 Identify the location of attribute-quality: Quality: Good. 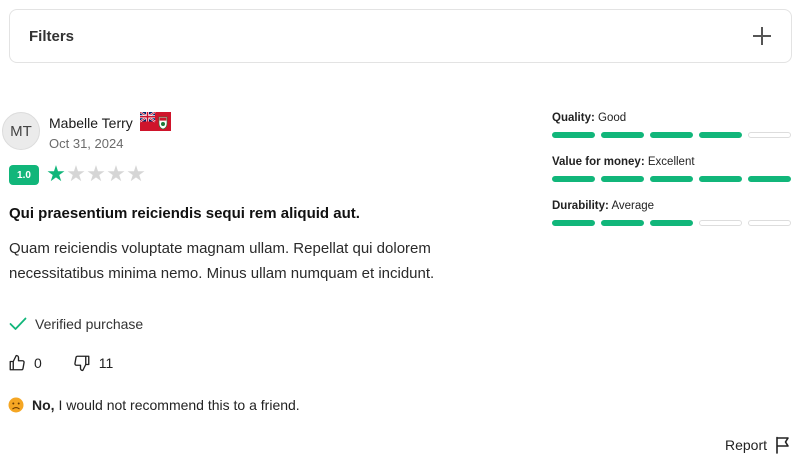
(672, 134).